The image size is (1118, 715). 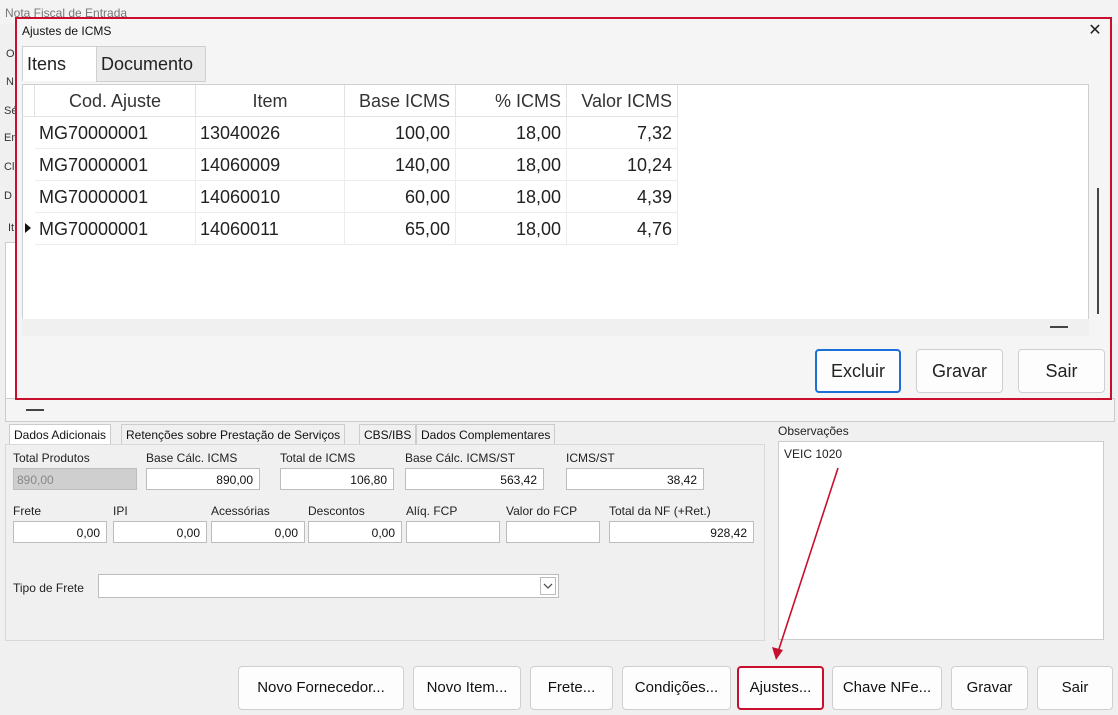 I want to click on cell-item: 14060009, so click(x=270, y=165).